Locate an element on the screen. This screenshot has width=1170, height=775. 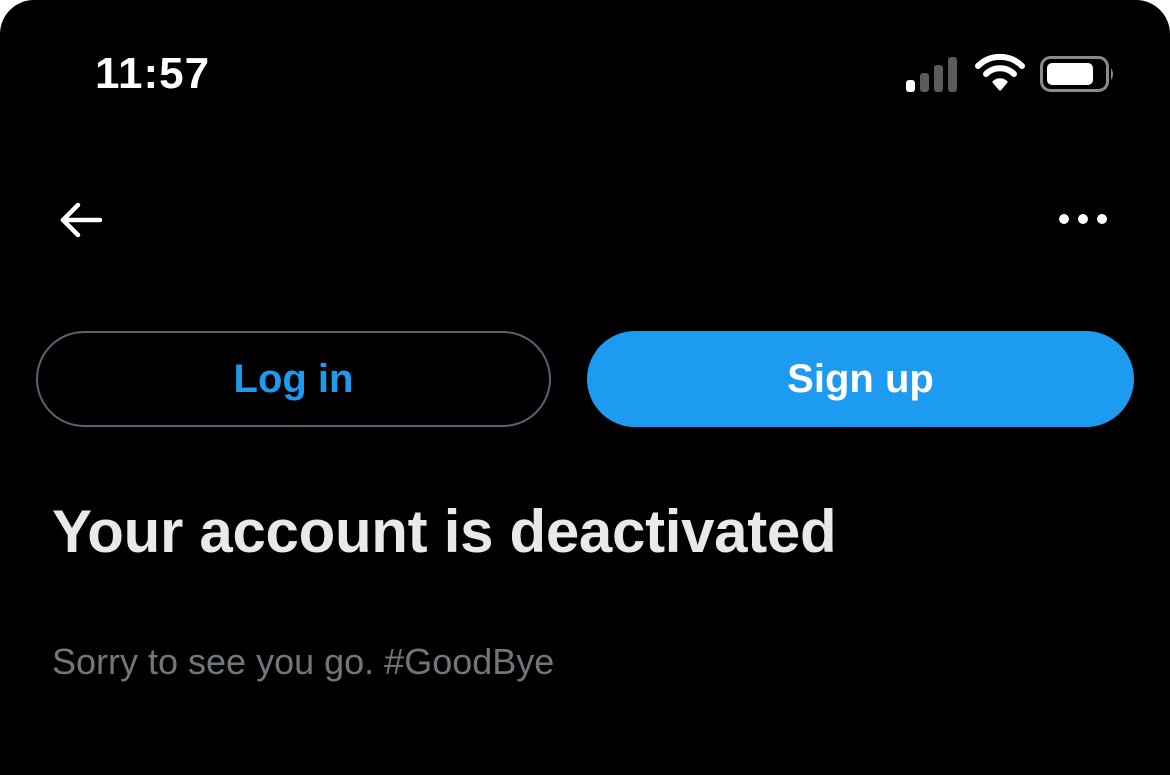
back-button is located at coordinates (80, 222).